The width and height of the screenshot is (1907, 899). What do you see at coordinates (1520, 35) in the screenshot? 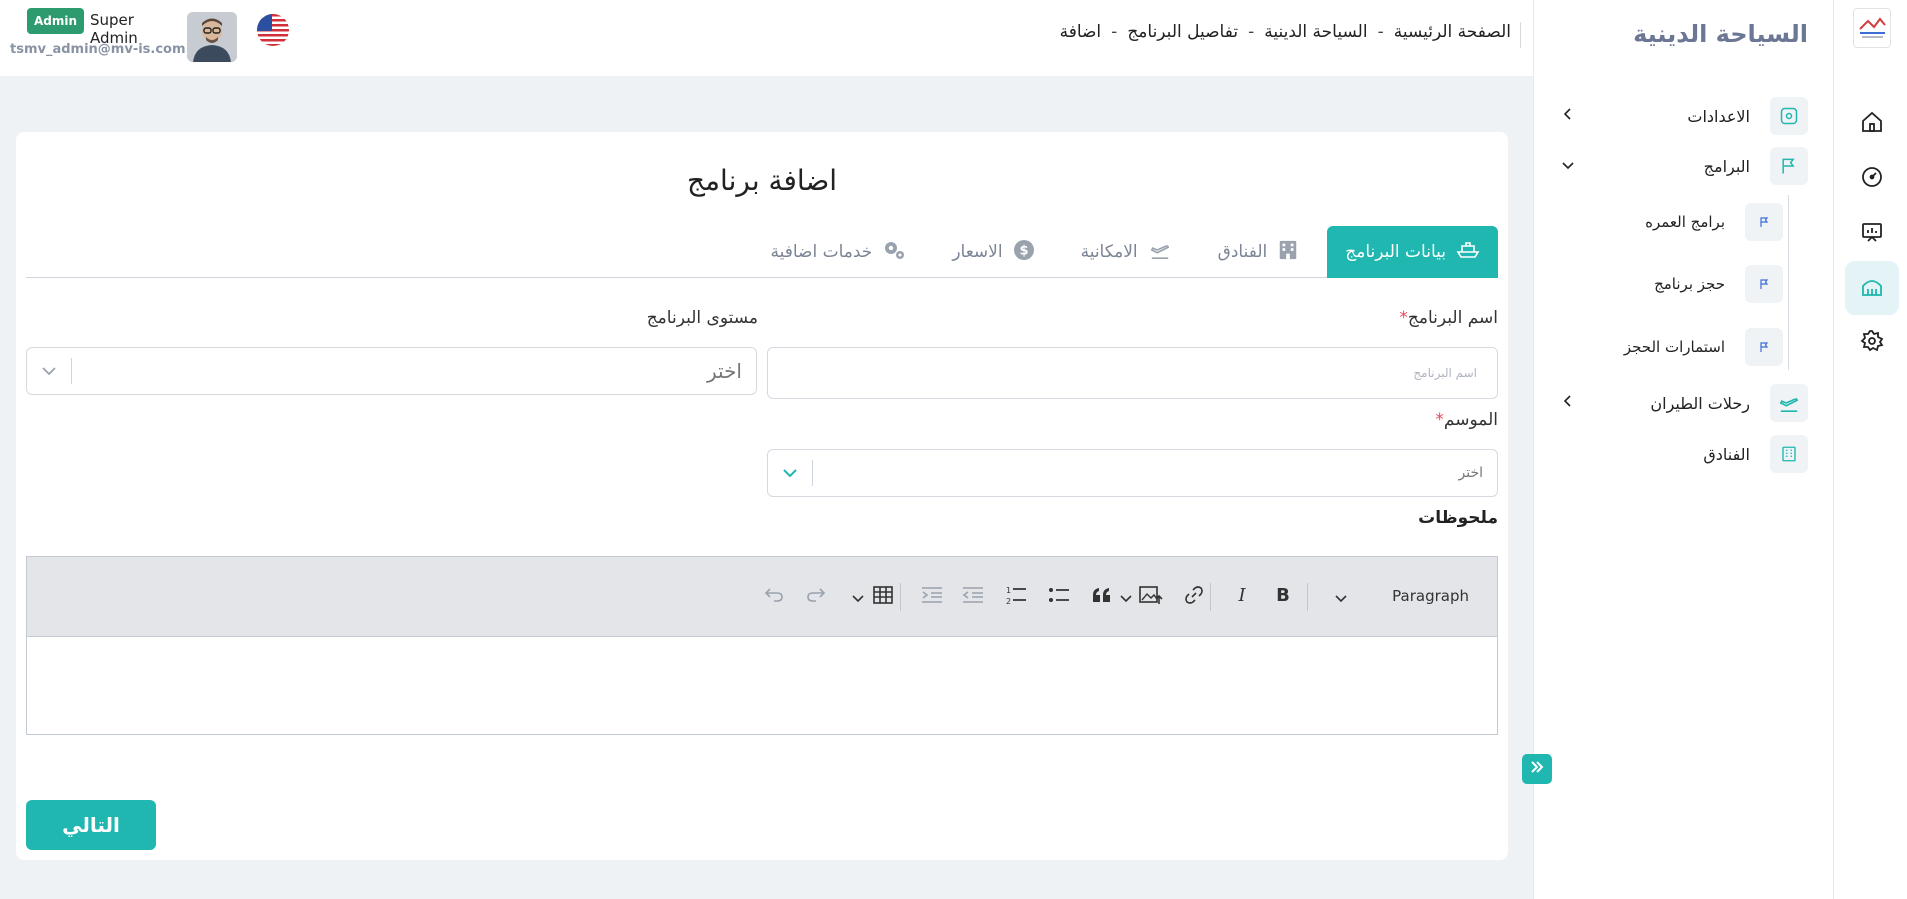
I see `header-divider` at bounding box center [1520, 35].